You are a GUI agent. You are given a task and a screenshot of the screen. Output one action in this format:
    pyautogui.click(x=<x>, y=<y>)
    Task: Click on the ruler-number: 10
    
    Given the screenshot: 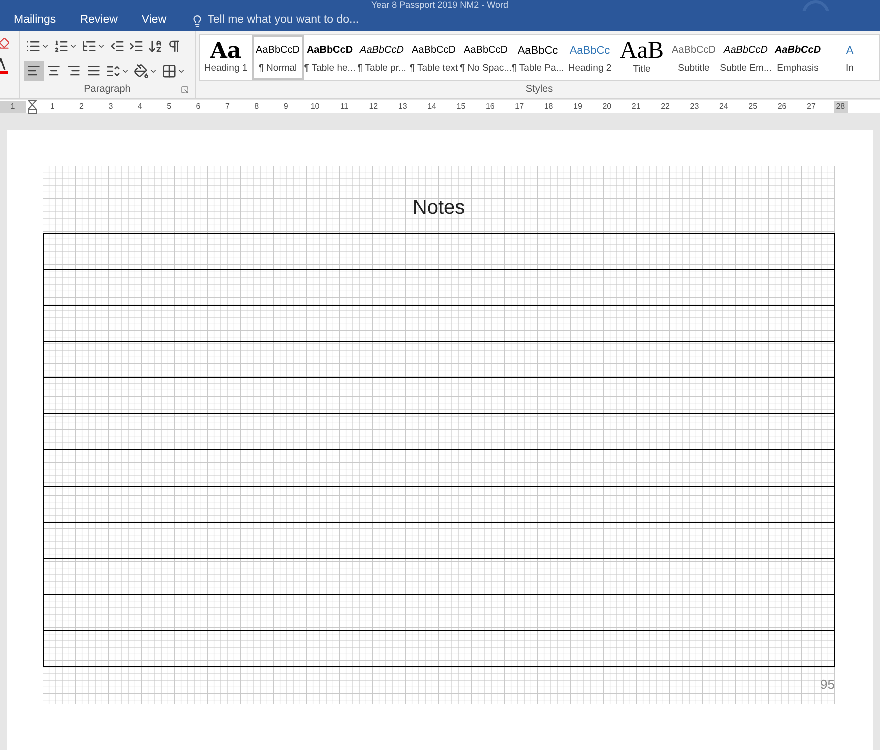 What is the action you would take?
    pyautogui.click(x=315, y=106)
    